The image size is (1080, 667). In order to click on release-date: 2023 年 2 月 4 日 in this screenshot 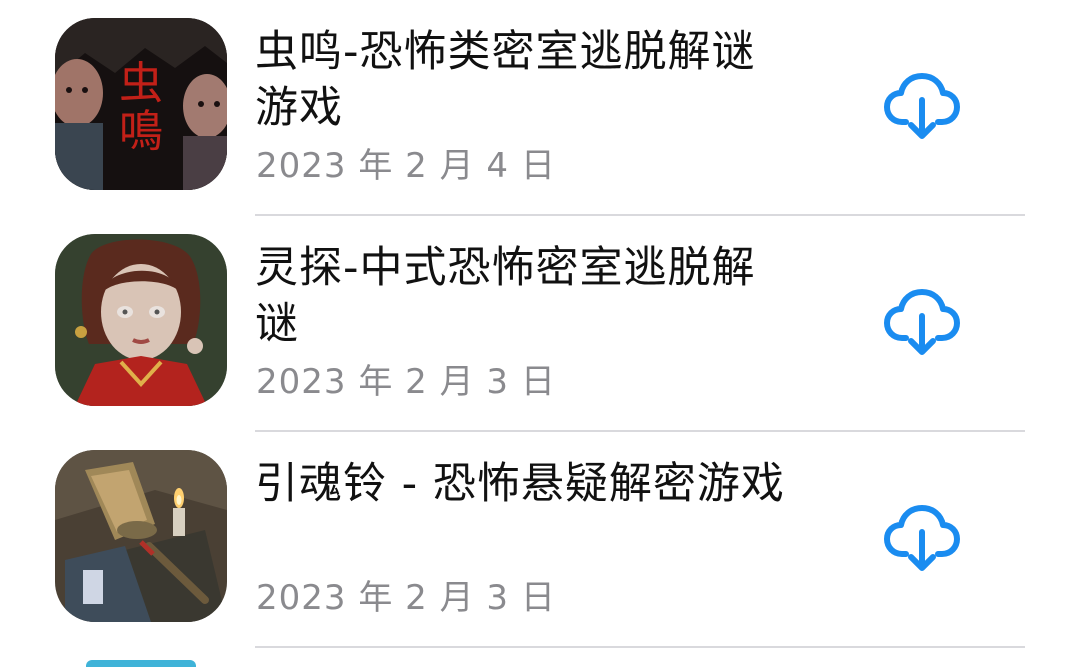, I will do `click(406, 166)`.